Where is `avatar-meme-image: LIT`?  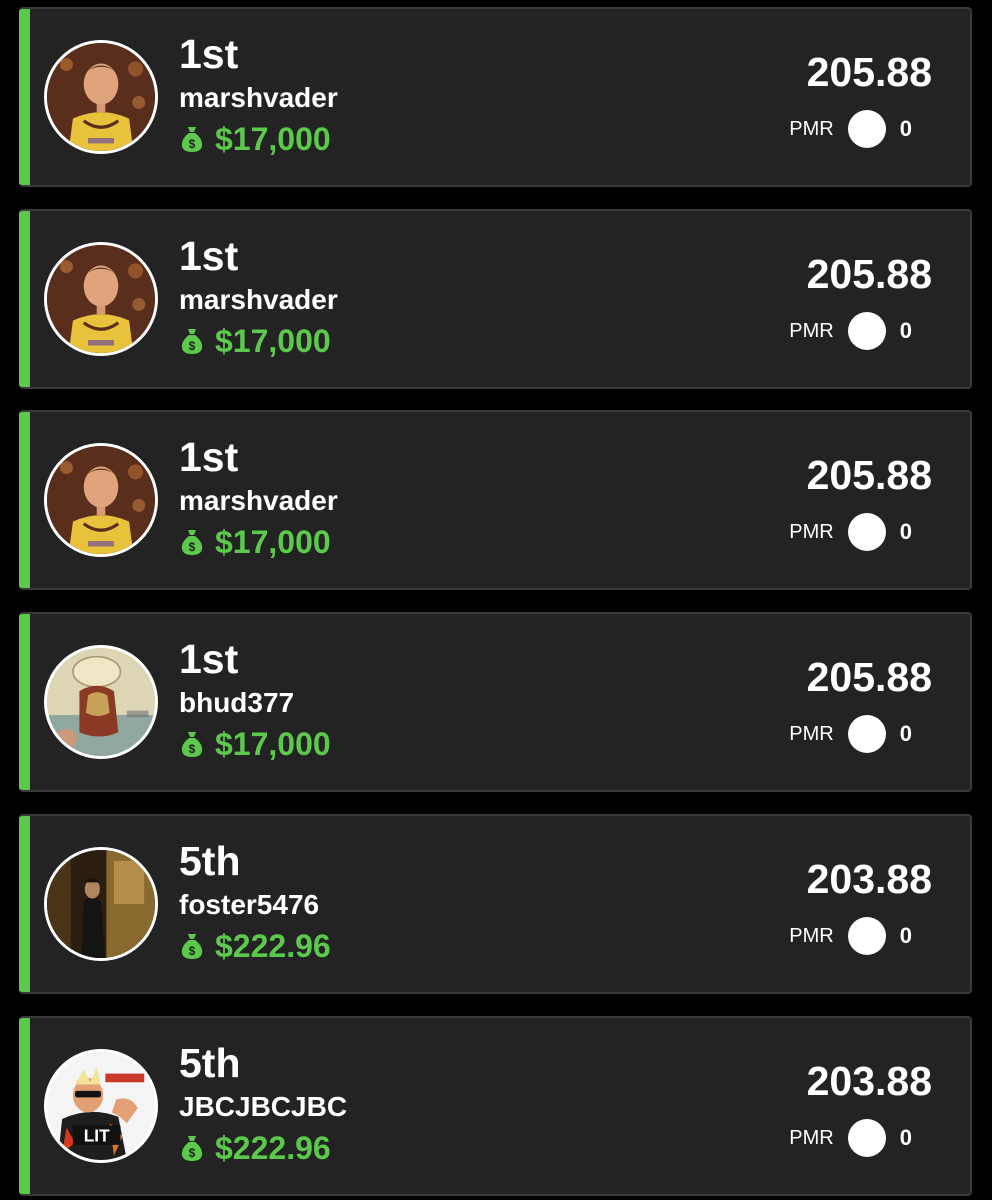 avatar-meme-image: LIT is located at coordinates (101, 1106).